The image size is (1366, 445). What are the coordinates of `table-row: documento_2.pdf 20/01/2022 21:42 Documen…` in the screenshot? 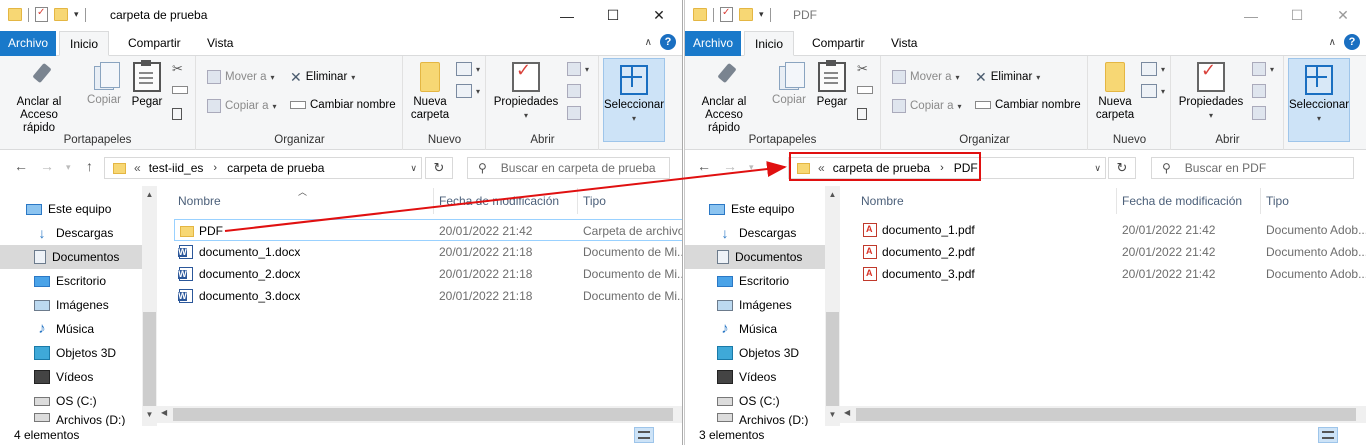 It's located at (1111, 252).